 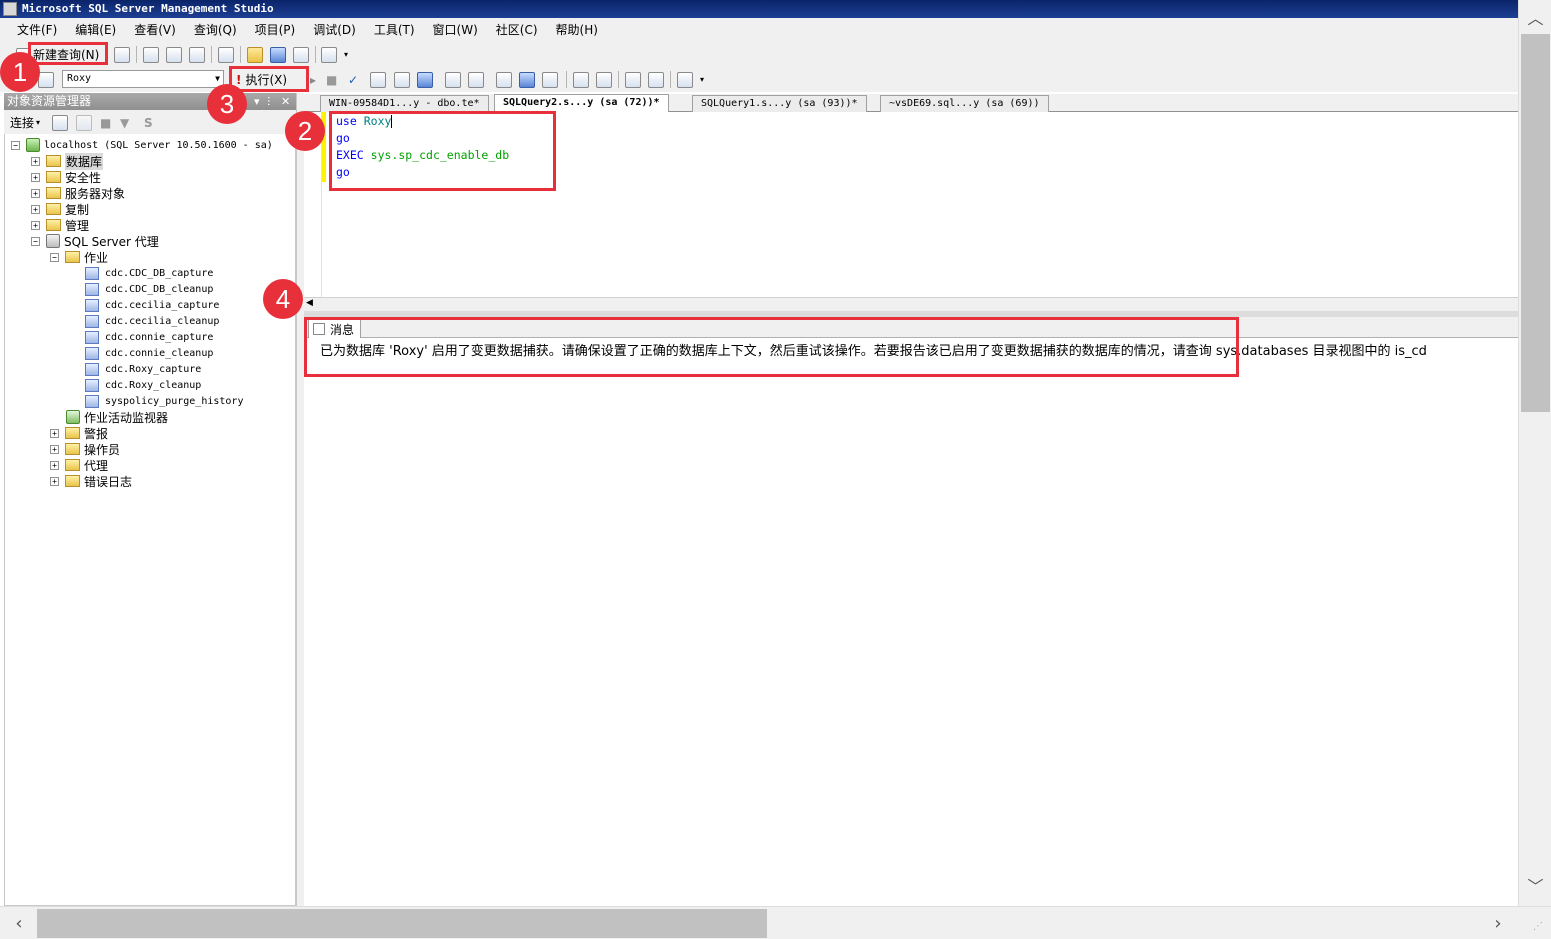 What do you see at coordinates (60, 209) in the screenshot?
I see `tree-node-replication: + 复制` at bounding box center [60, 209].